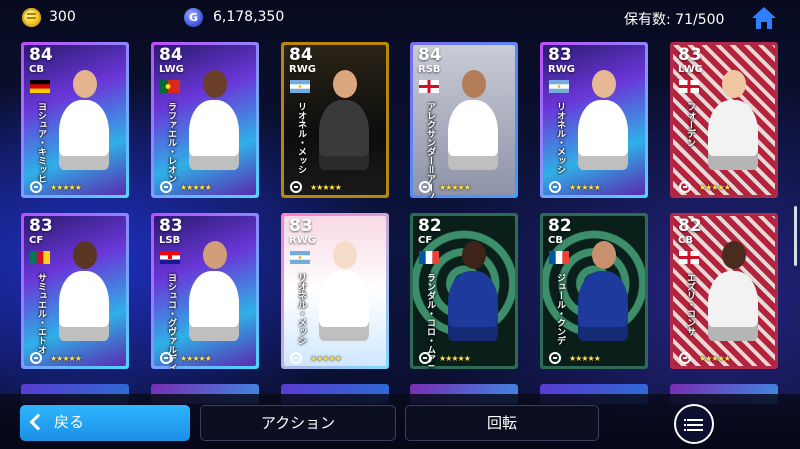 This screenshot has height=449, width=800. I want to click on player-card: 82 CF ランダル・コロ・ムアニ ★★★★★, so click(464, 291).